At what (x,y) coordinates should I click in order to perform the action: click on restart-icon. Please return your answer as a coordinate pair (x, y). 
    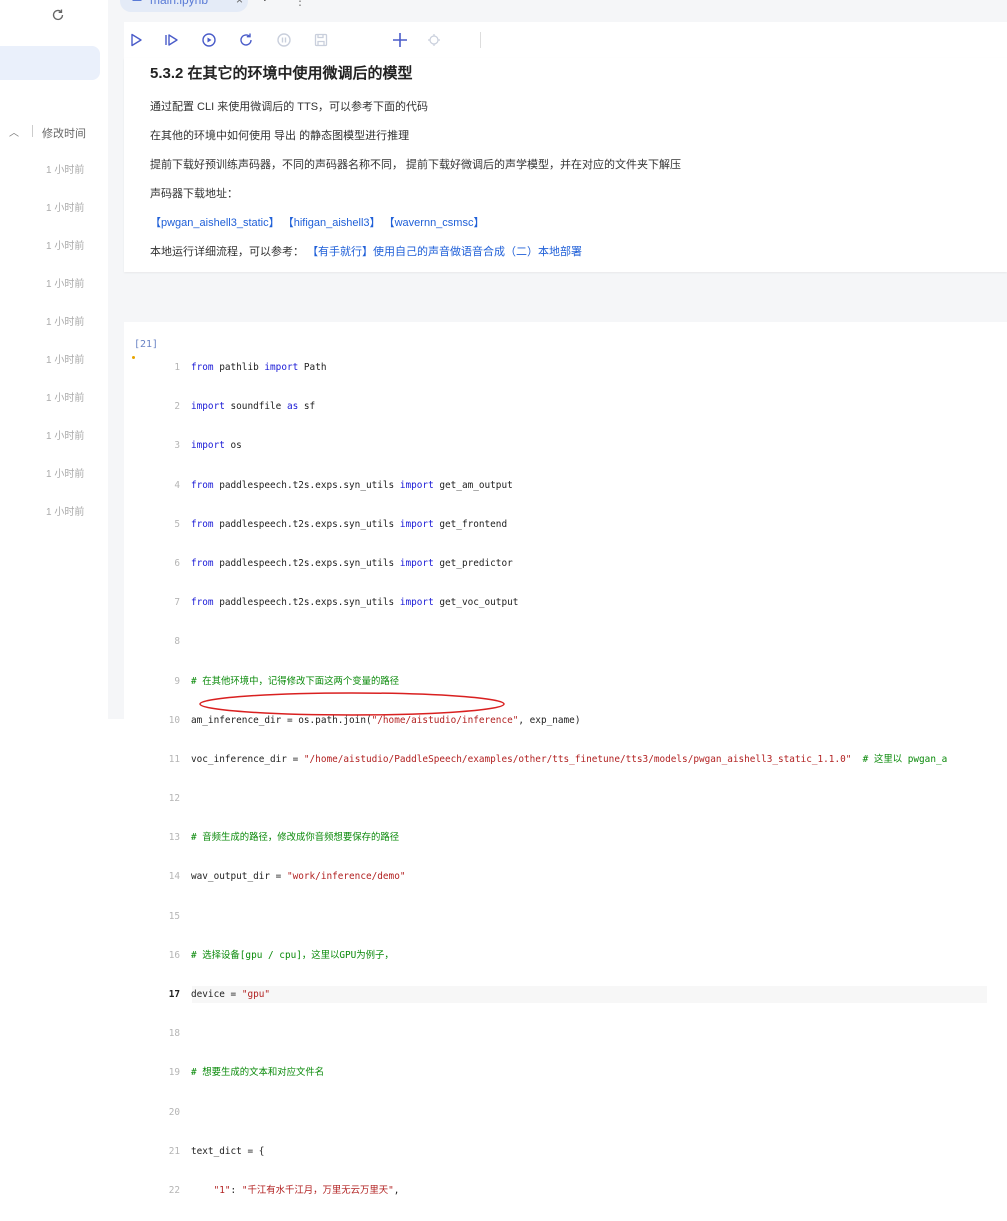
    Looking at the image, I should click on (246, 40).